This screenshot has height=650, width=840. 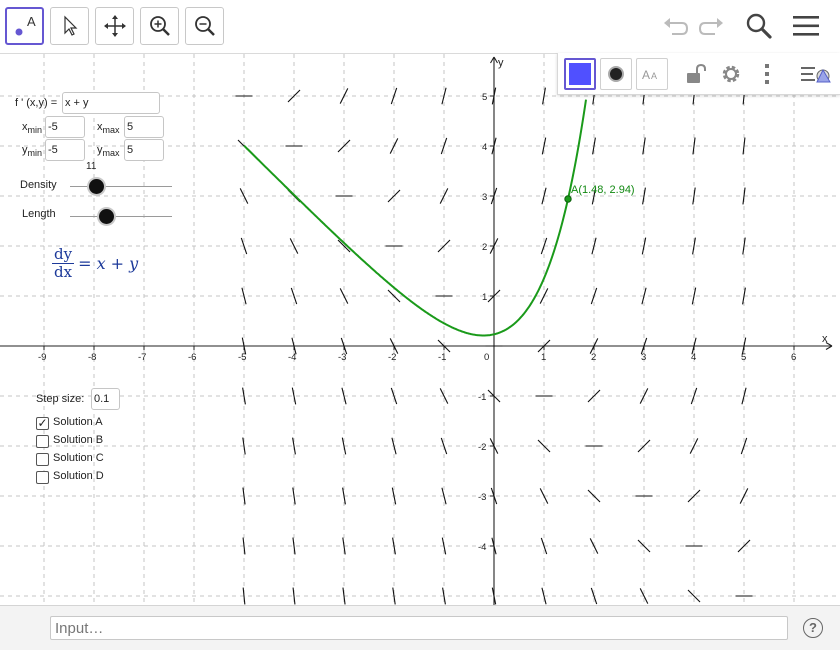 I want to click on help-button: ?, so click(x=813, y=628).